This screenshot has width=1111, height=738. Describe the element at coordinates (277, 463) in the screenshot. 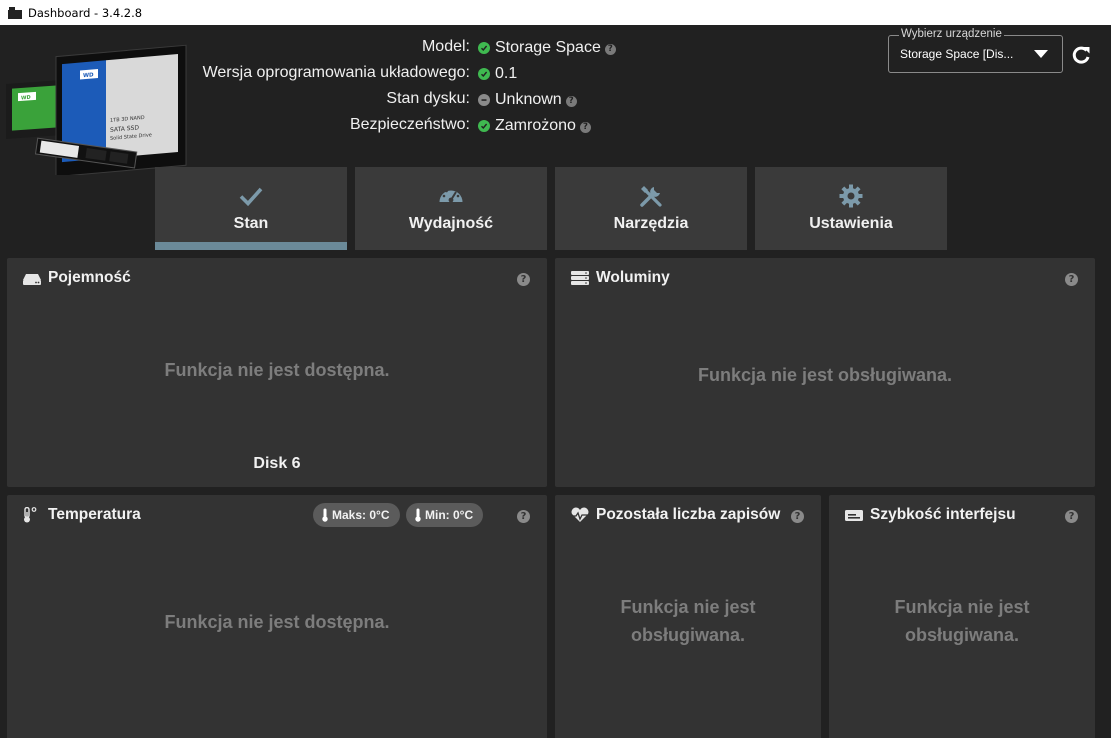

I see `disk-label: Disk 6` at that location.